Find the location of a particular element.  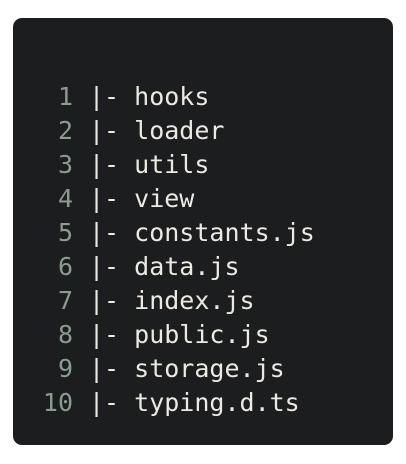

line-text: |- hooks is located at coordinates (149, 96).